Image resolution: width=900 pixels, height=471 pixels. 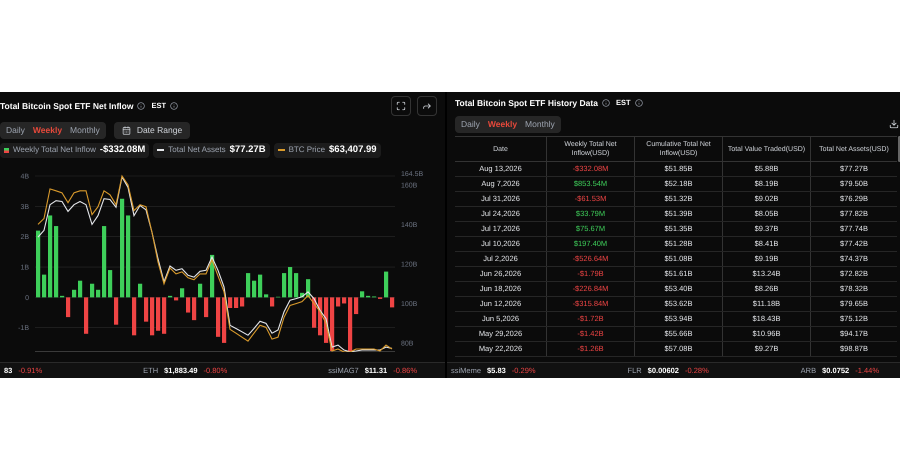 I want to click on share-icon, so click(x=427, y=106).